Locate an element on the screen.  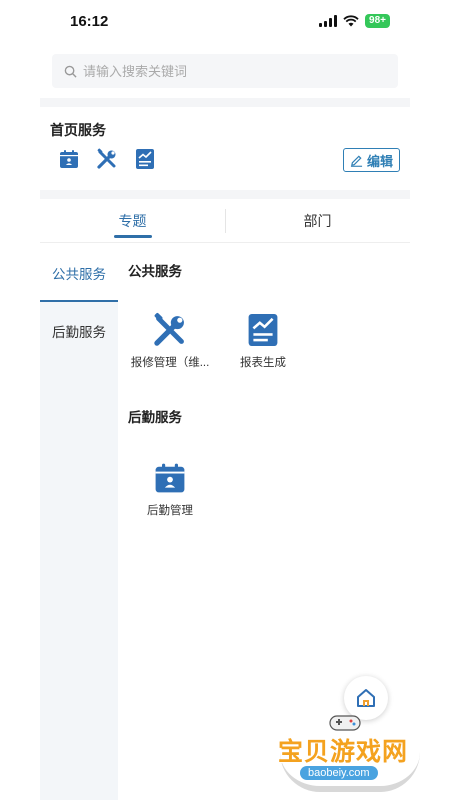
home-icon is located at coordinates (366, 698).